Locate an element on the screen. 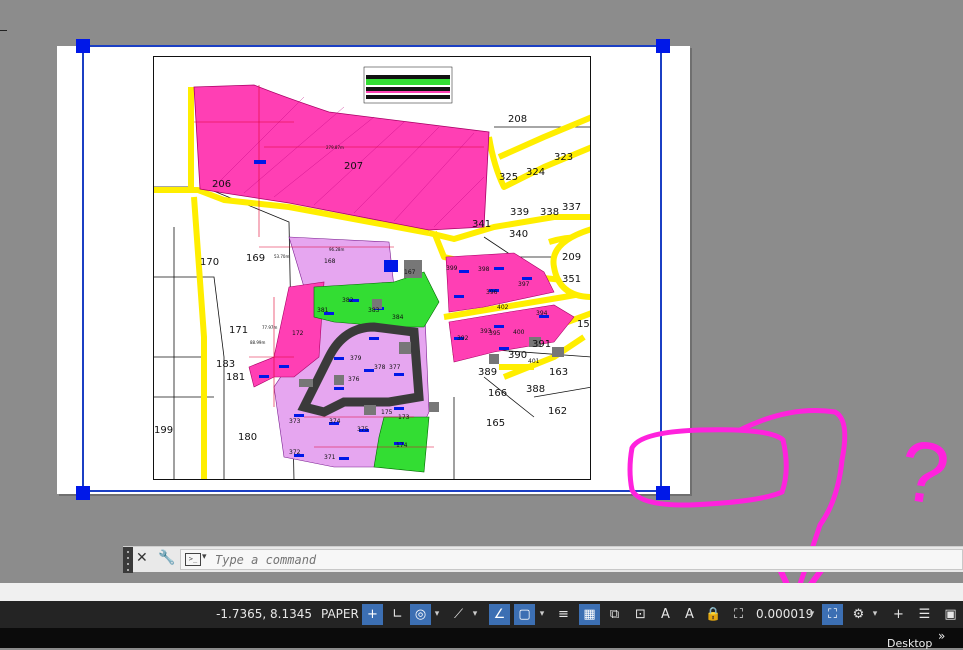 The image size is (963, 650). viewport-grip-top-left is located at coordinates (83, 46).